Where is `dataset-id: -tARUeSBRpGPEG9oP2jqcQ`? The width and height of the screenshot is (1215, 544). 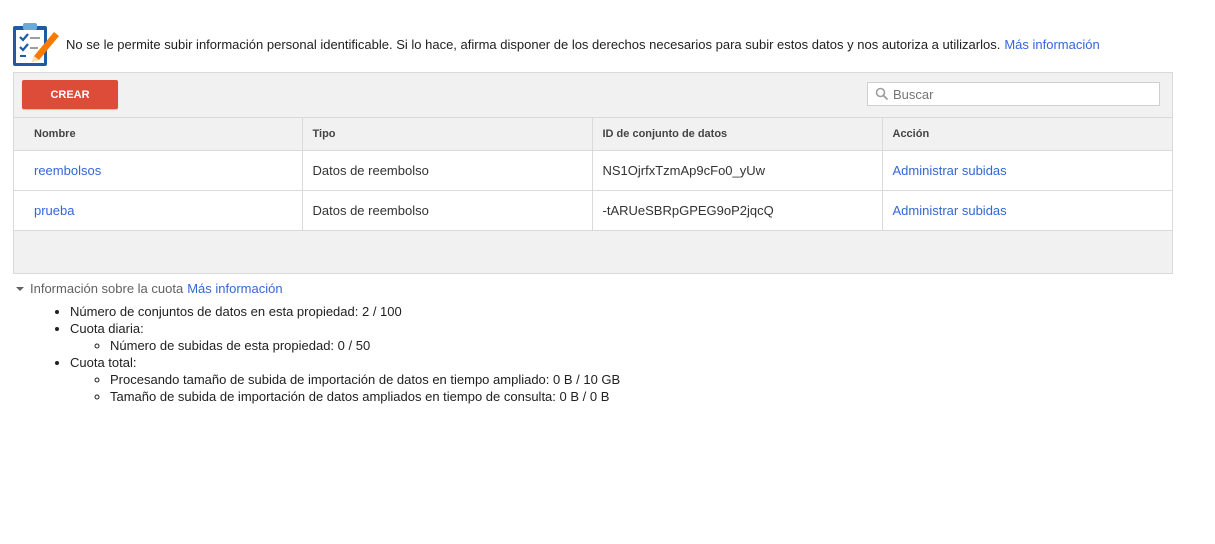
dataset-id: -tARUeSBRpGPEG9oP2jqcQ is located at coordinates (737, 210).